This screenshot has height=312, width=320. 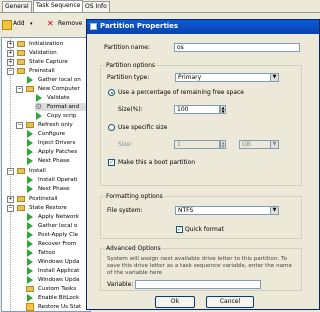 What do you see at coordinates (134, 196) in the screenshot?
I see `formatting-options-title: Formatting options` at bounding box center [134, 196].